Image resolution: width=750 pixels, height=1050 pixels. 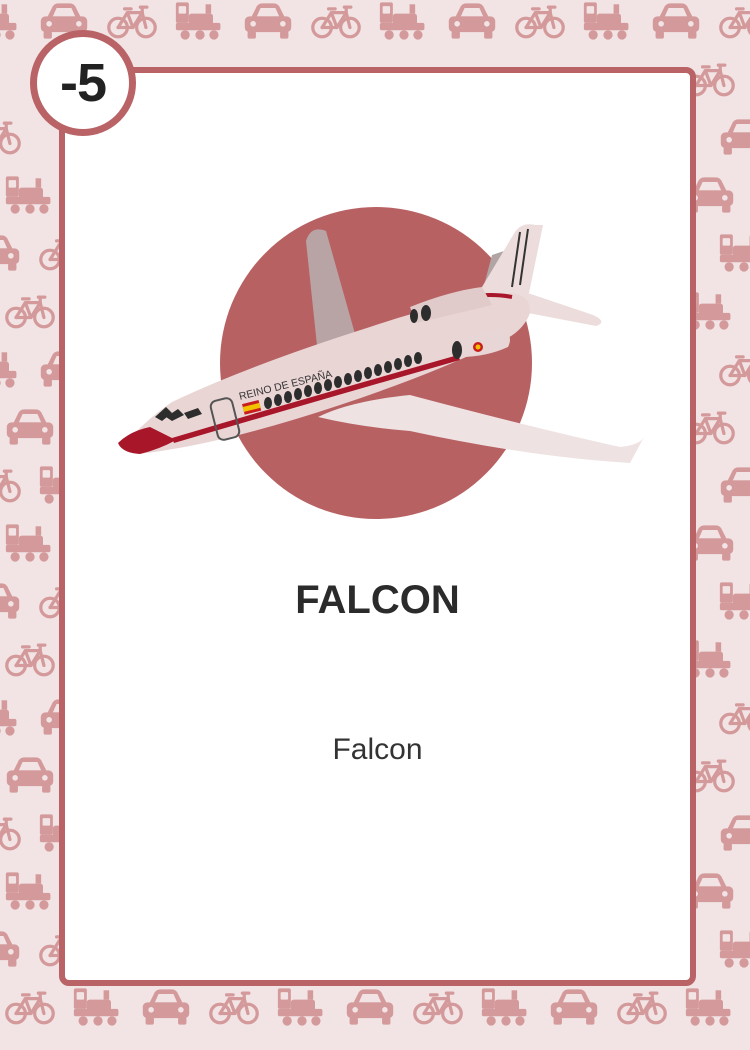 I want to click on value-badge: -5, so click(x=83, y=83).